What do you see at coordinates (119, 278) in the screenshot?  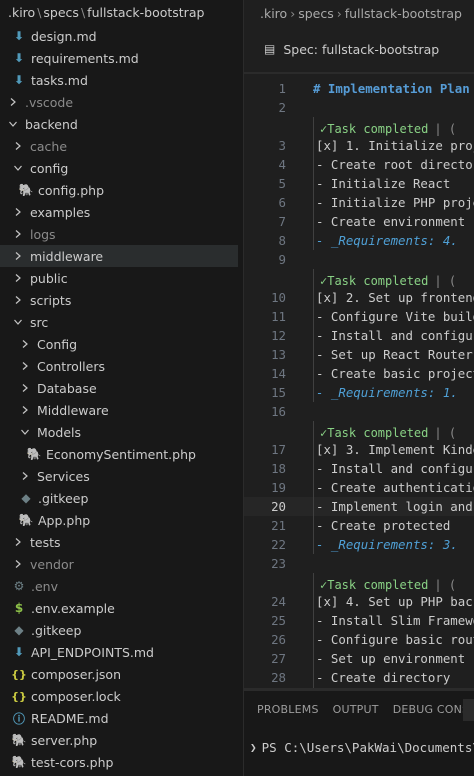 I see `explorer-item: public` at bounding box center [119, 278].